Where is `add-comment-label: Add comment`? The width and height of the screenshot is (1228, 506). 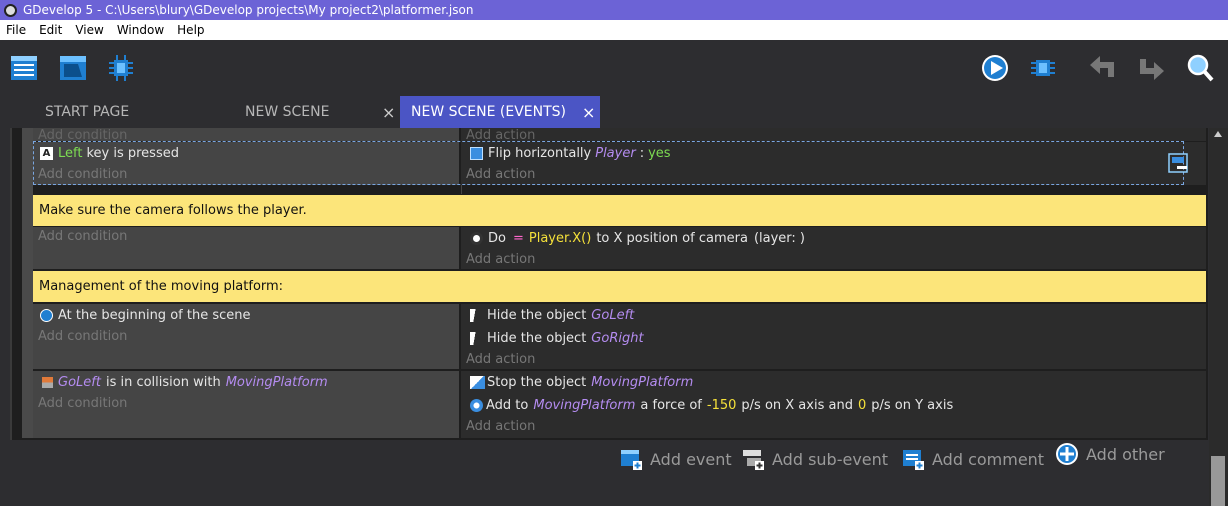 add-comment-label: Add comment is located at coordinates (988, 459).